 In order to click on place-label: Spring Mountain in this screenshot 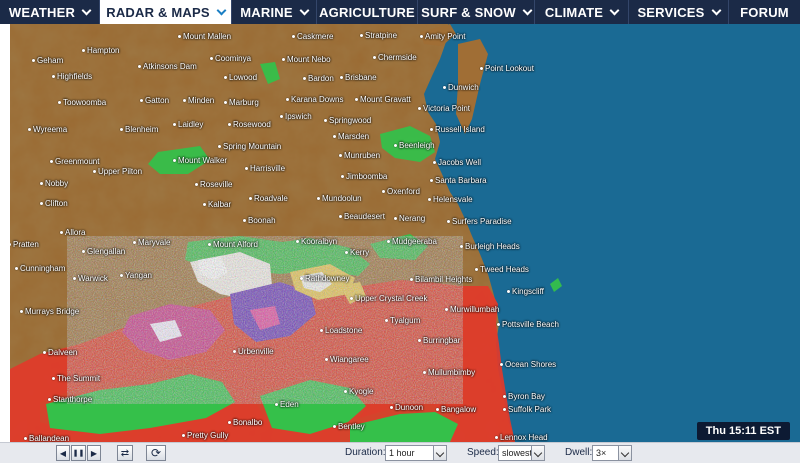, I will do `click(249, 146)`.